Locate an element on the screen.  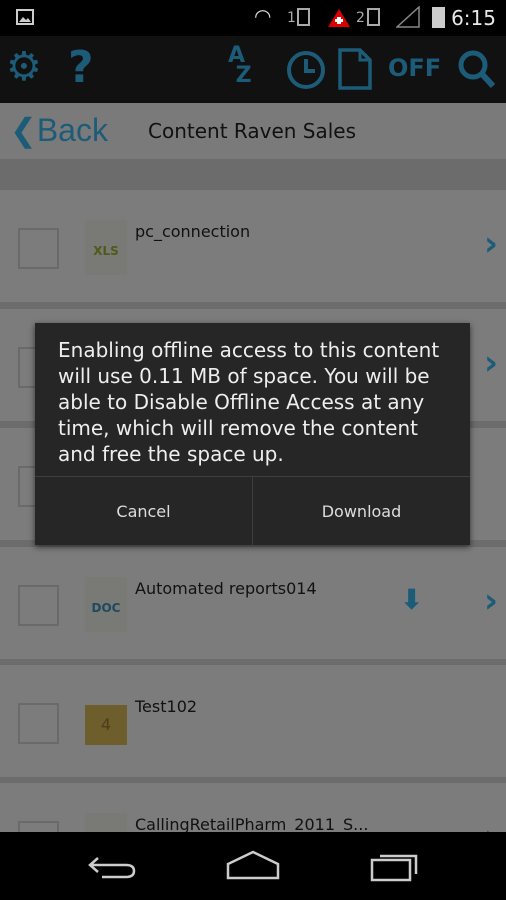
toolbar: ⚙ ? A Z OFF is located at coordinates (253, 69).